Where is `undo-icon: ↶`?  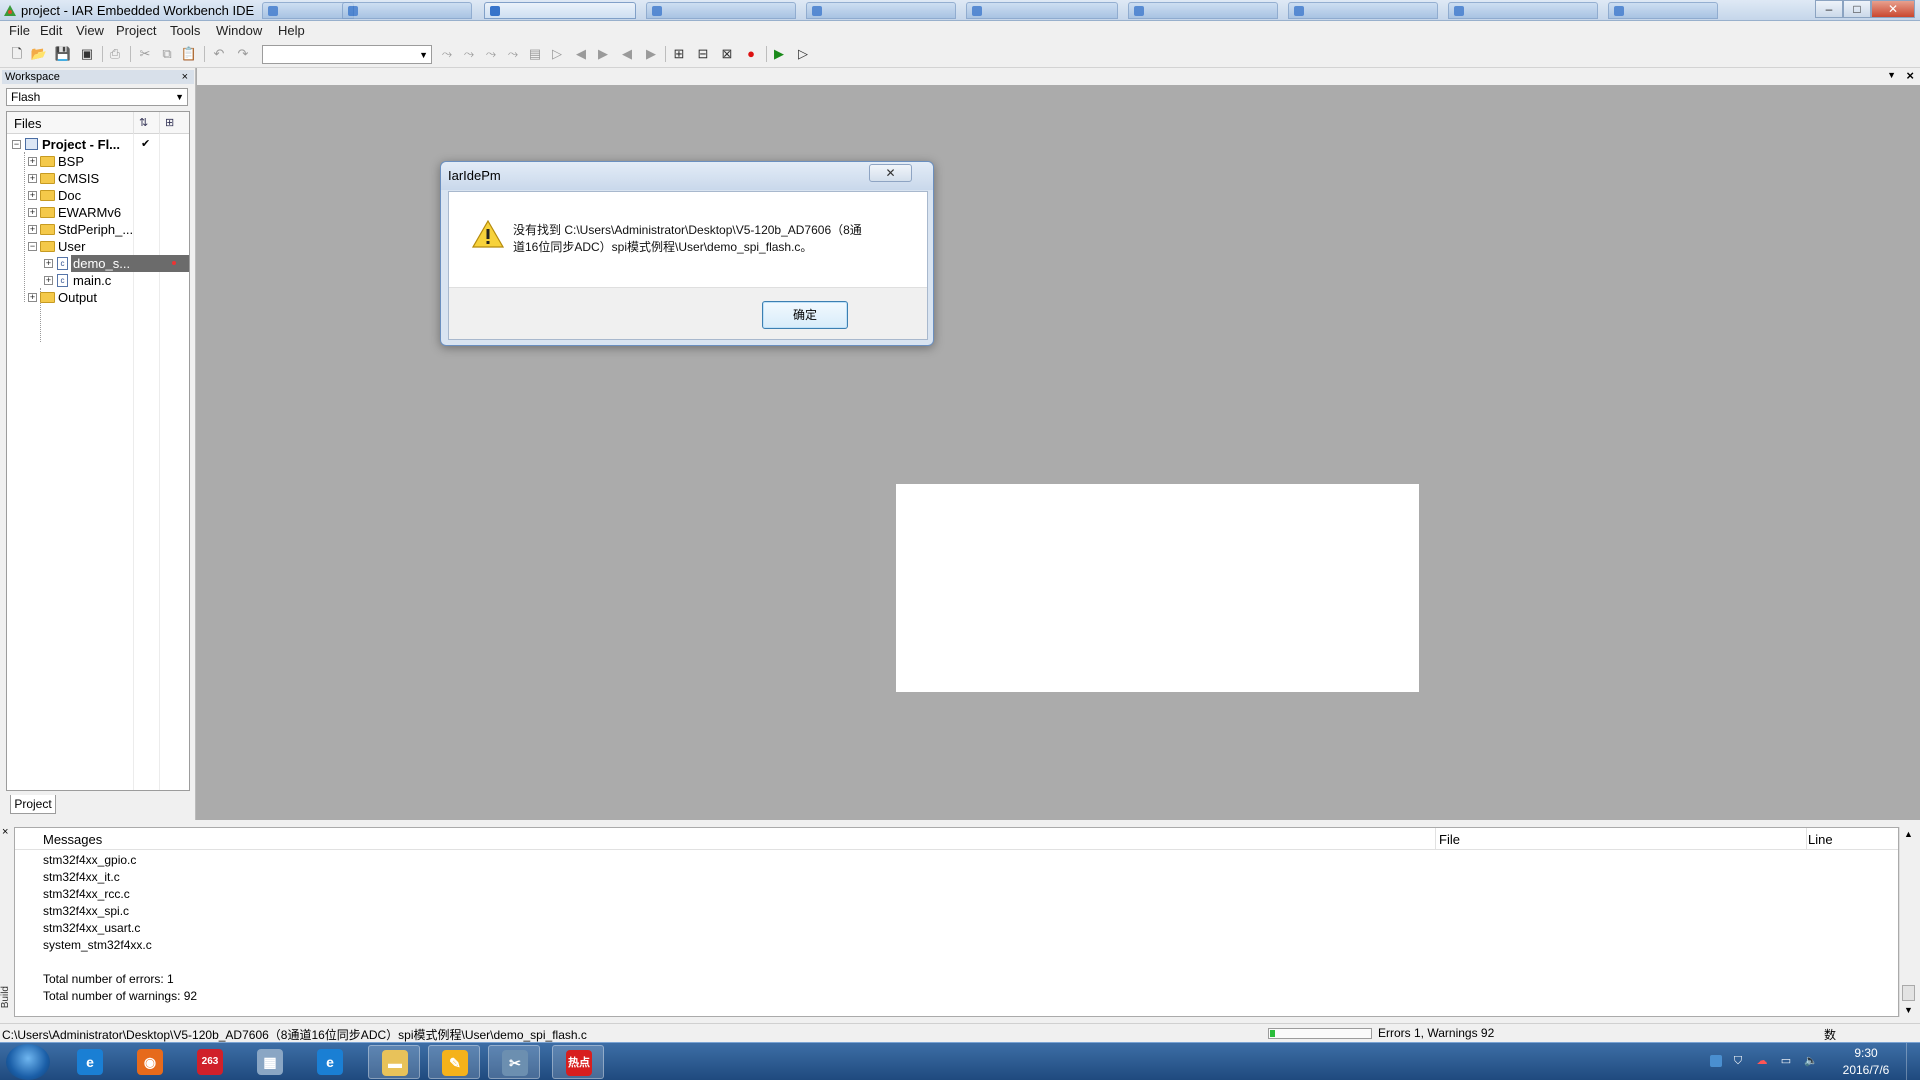
undo-icon: ↶ is located at coordinates (219, 54).